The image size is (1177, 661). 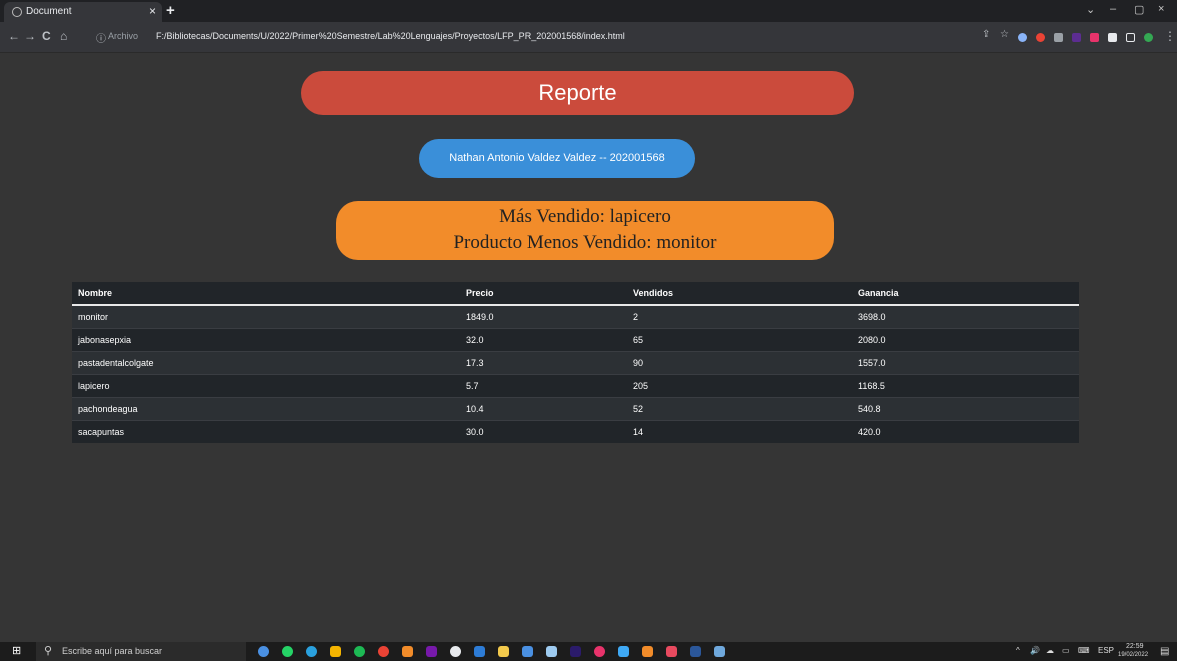 I want to click on profile-avatar, so click(x=1148, y=37).